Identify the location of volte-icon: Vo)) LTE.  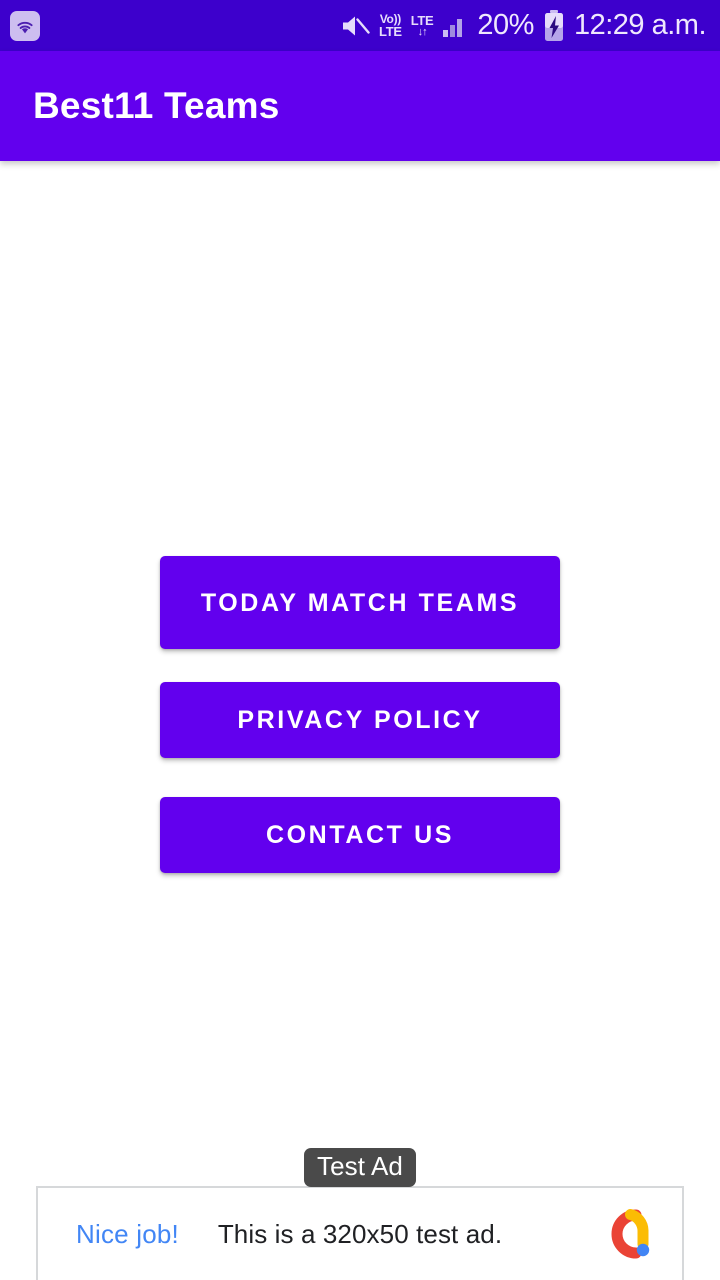
(390, 25).